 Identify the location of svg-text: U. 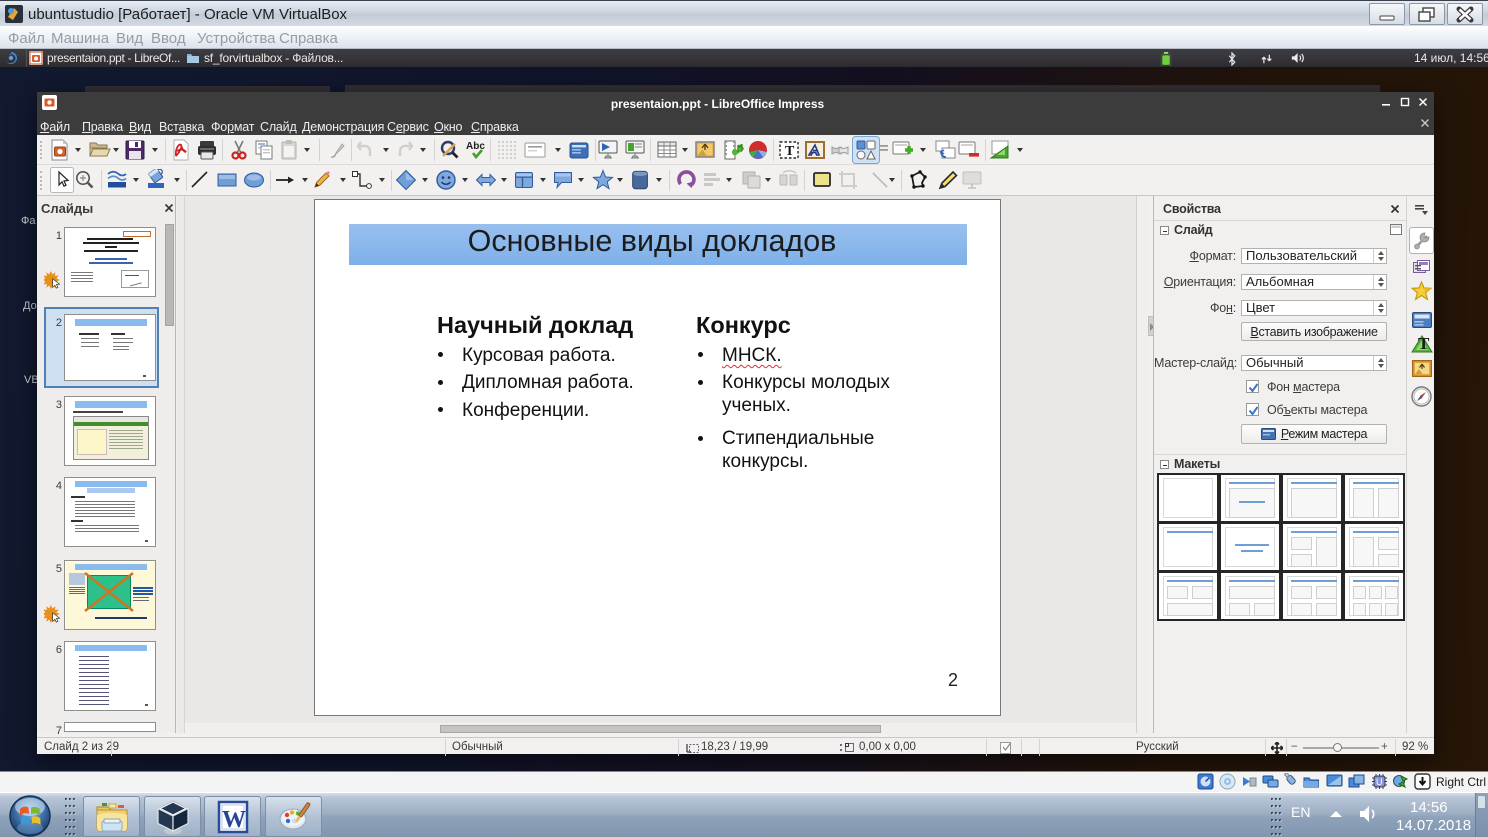
(1379, 782).